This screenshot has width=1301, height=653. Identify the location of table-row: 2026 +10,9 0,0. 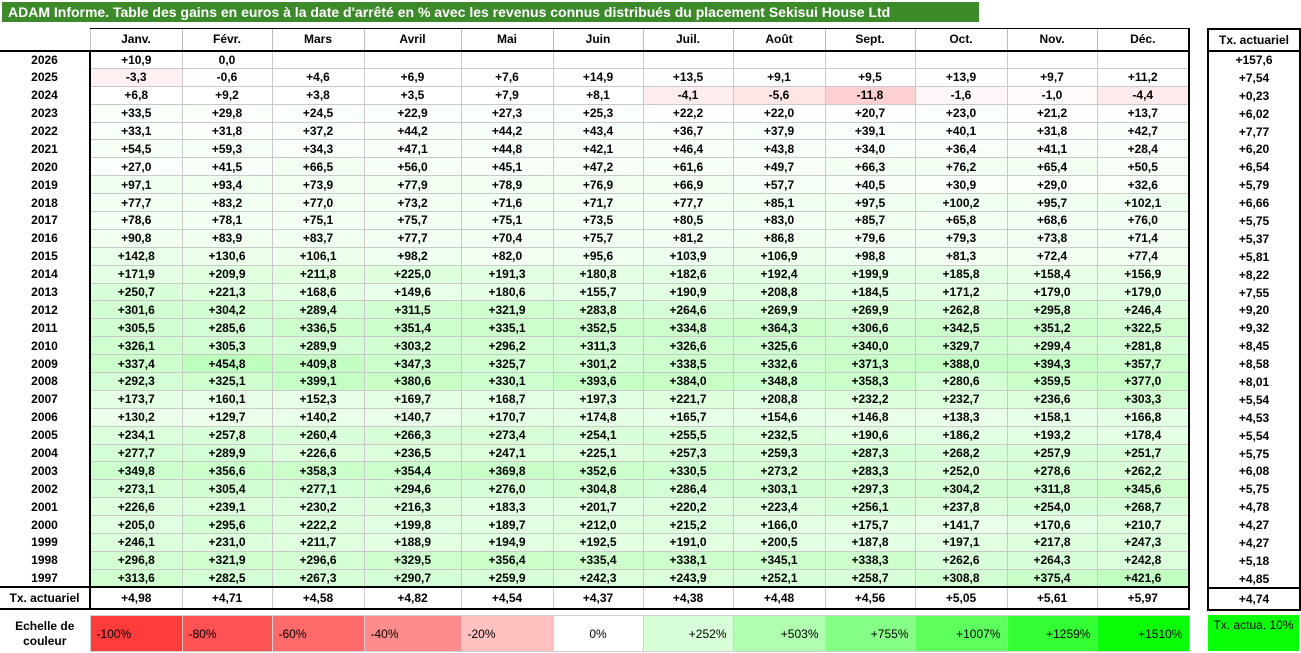
(595, 59).